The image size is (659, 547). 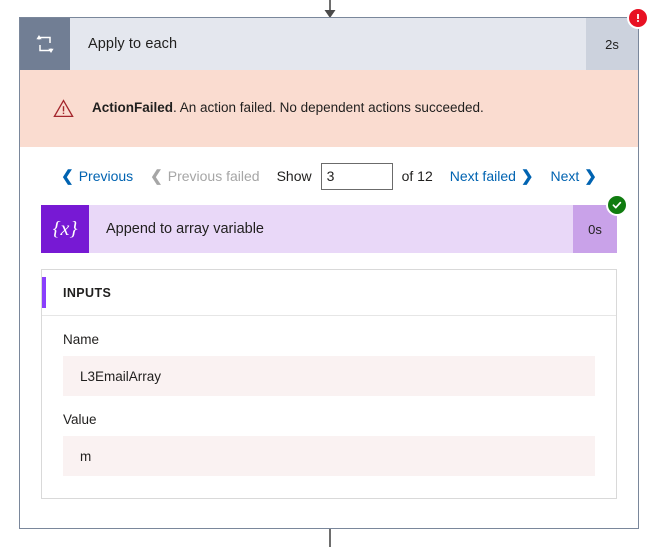 I want to click on variable-braces-icon: {x}, so click(x=65, y=229).